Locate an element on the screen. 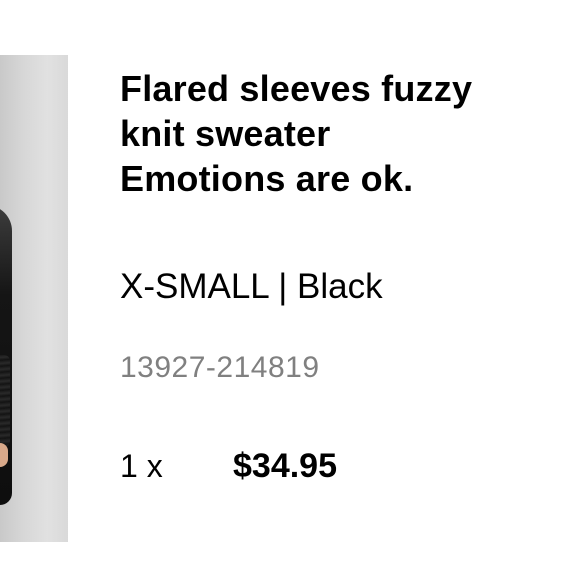 This screenshot has height=580, width=580. product-sku: 13927-214819 is located at coordinates (220, 367).